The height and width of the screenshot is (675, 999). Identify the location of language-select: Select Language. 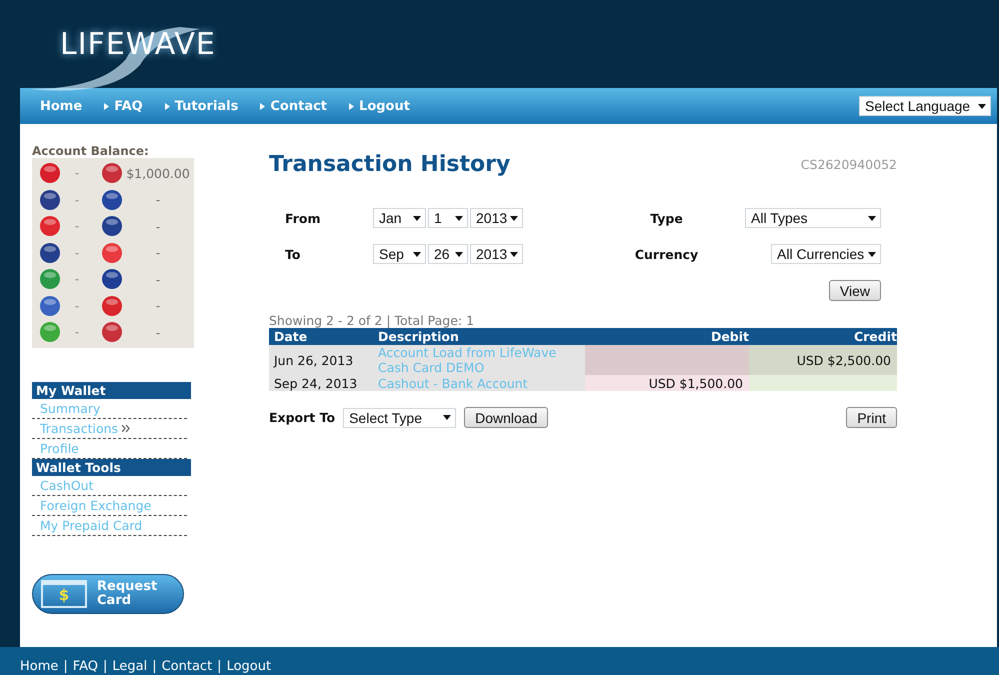
(925, 106).